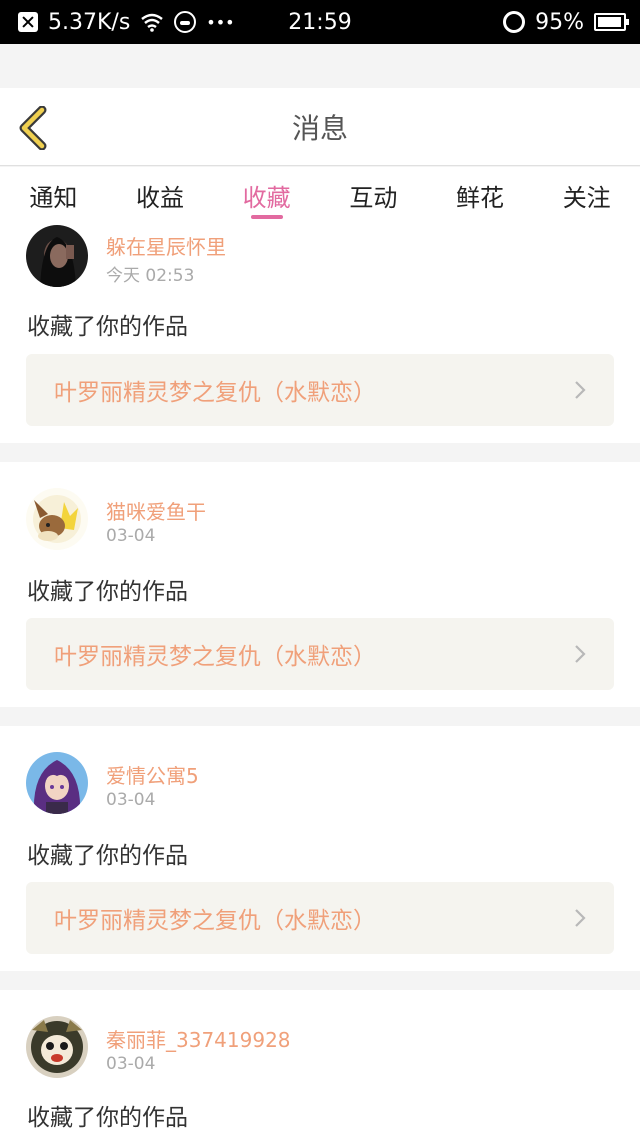 The height and width of the screenshot is (1138, 640). I want to click on battery-icon, so click(611, 22).